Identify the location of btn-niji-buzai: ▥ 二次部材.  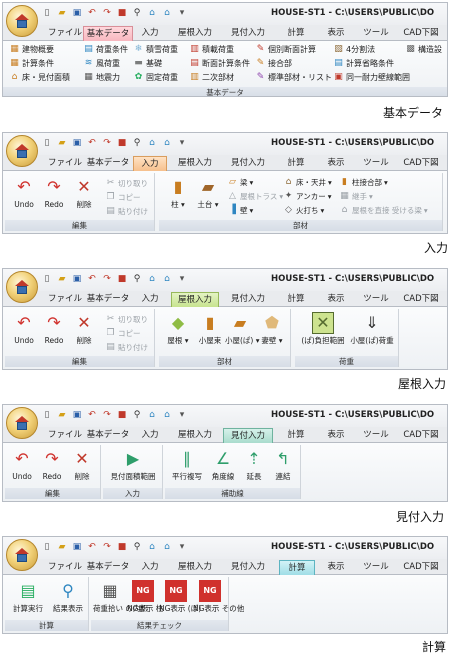
(211, 77).